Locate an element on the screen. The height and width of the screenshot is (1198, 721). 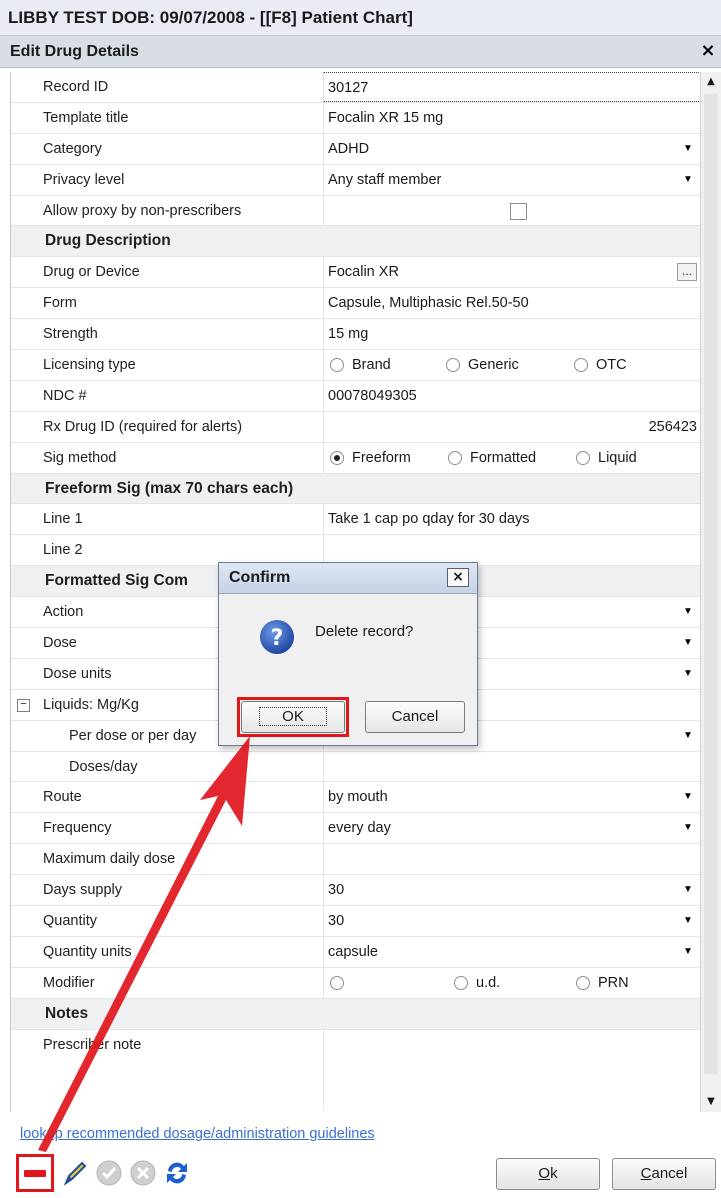
scroll-down-icon: ▼ is located at coordinates (711, 1102).